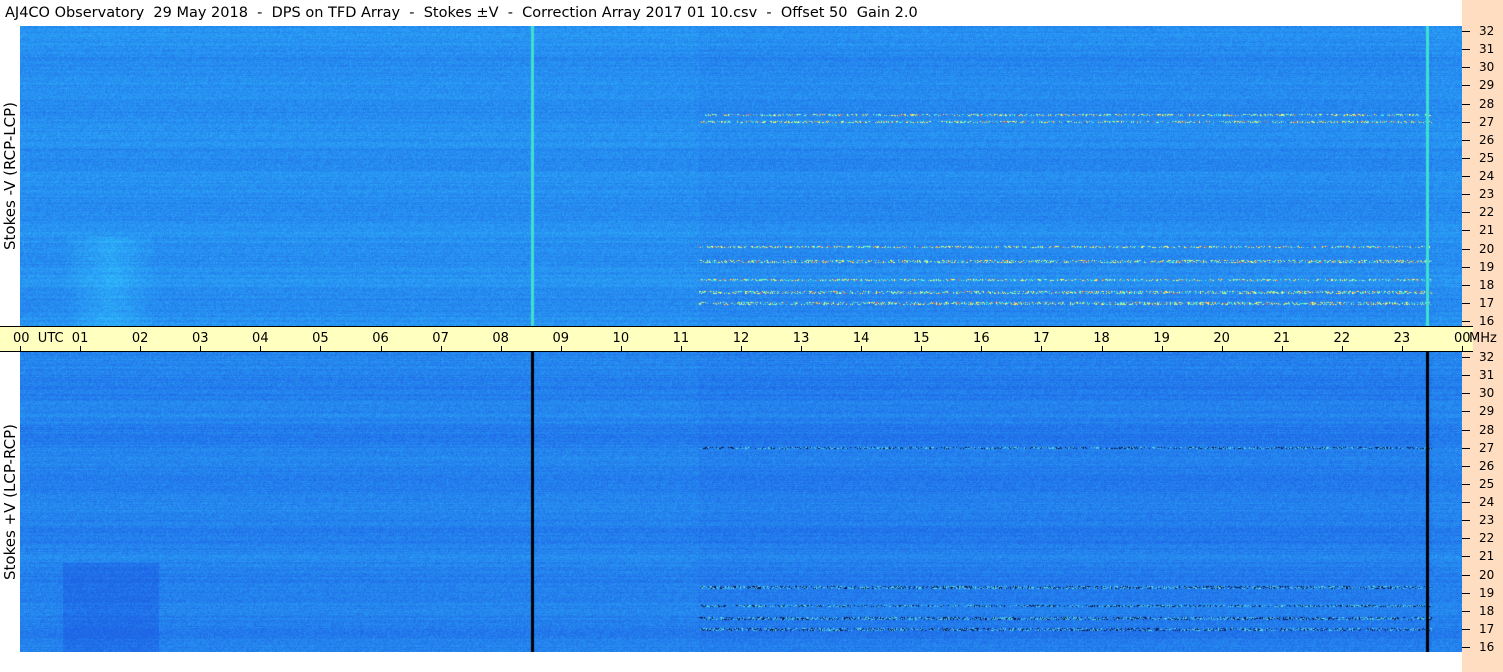  I want to click on utc-tick-label: 12, so click(741, 338).